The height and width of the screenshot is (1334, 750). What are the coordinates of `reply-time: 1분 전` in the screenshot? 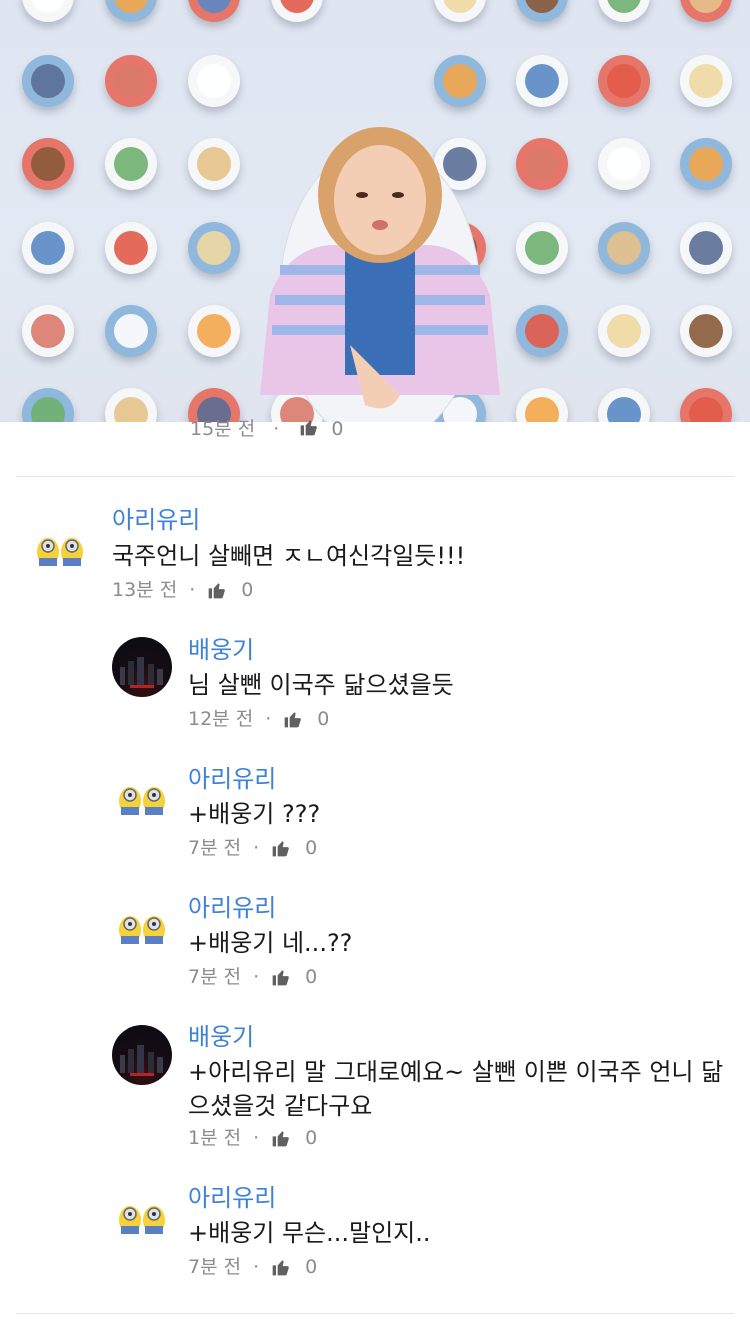 It's located at (215, 1138).